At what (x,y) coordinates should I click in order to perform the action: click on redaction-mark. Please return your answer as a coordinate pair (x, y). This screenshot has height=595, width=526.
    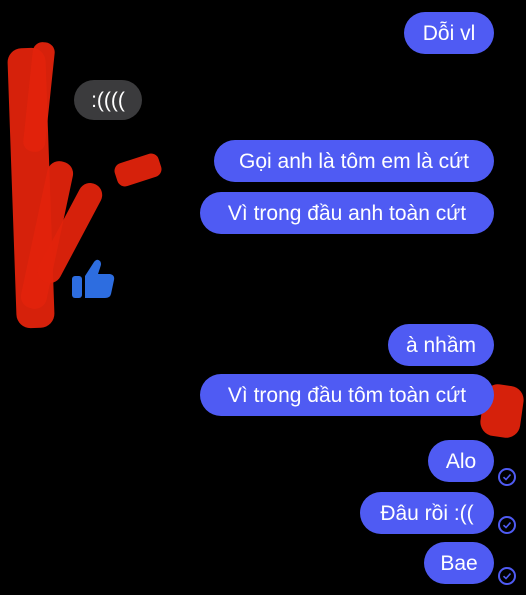
    Looking at the image, I should click on (138, 170).